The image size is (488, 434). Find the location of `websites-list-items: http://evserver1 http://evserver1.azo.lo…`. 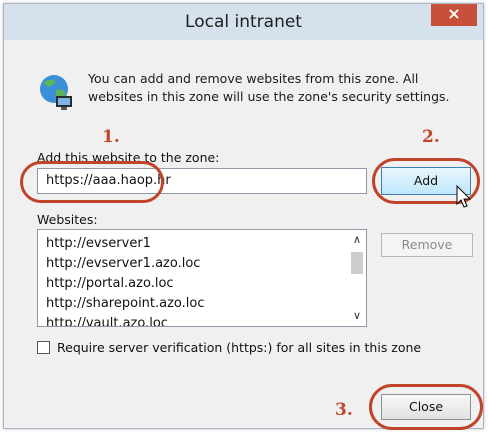

websites-list-items: http://evserver1 http://evserver1.azo.lo… is located at coordinates (196, 280).